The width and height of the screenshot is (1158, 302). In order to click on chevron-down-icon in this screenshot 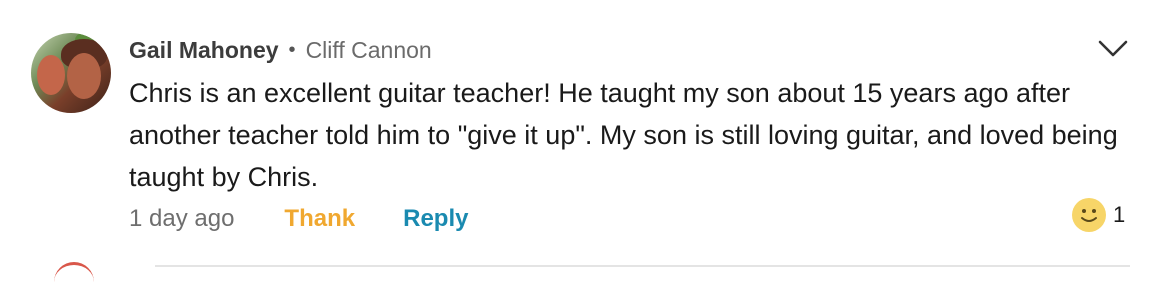, I will do `click(1113, 48)`.